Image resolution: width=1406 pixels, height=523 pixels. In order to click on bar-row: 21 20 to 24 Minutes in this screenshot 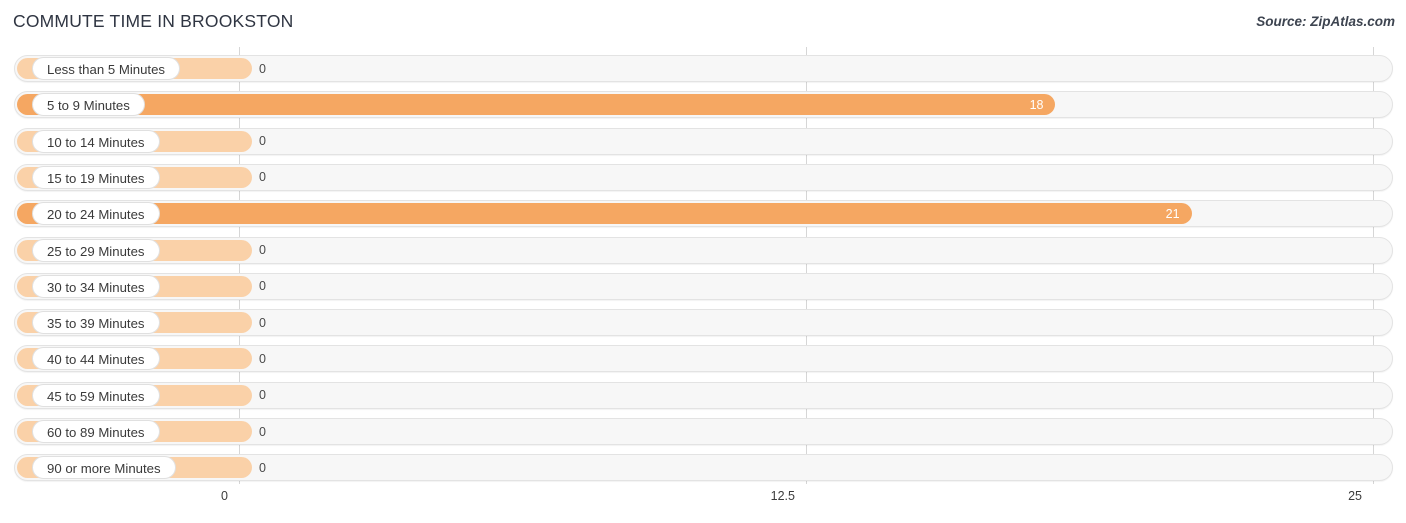, I will do `click(703, 214)`.